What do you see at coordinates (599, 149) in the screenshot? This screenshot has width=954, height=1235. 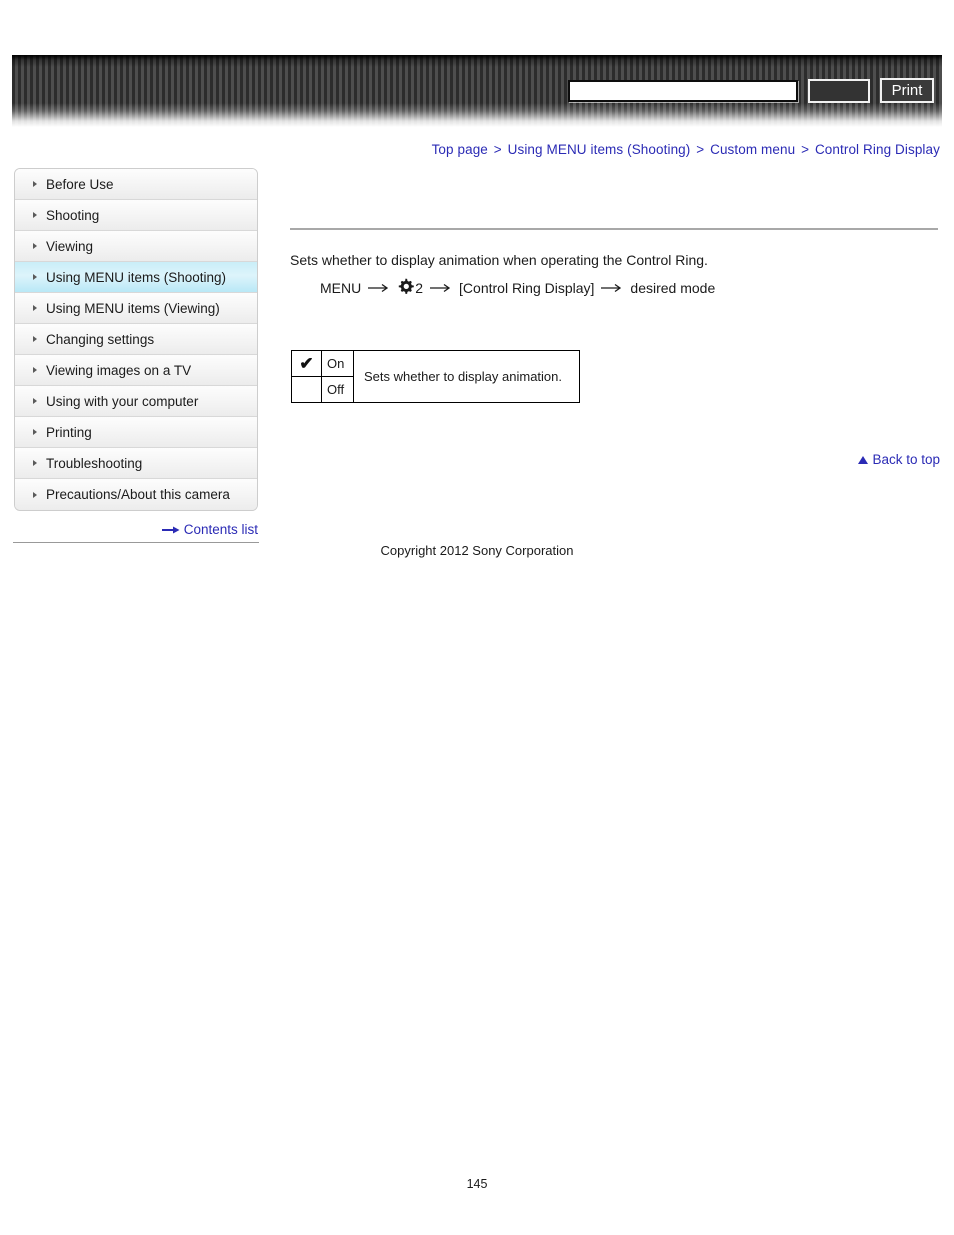 I see `breadcrumb-item-using-menu: Using MENU items (Shooting)` at bounding box center [599, 149].